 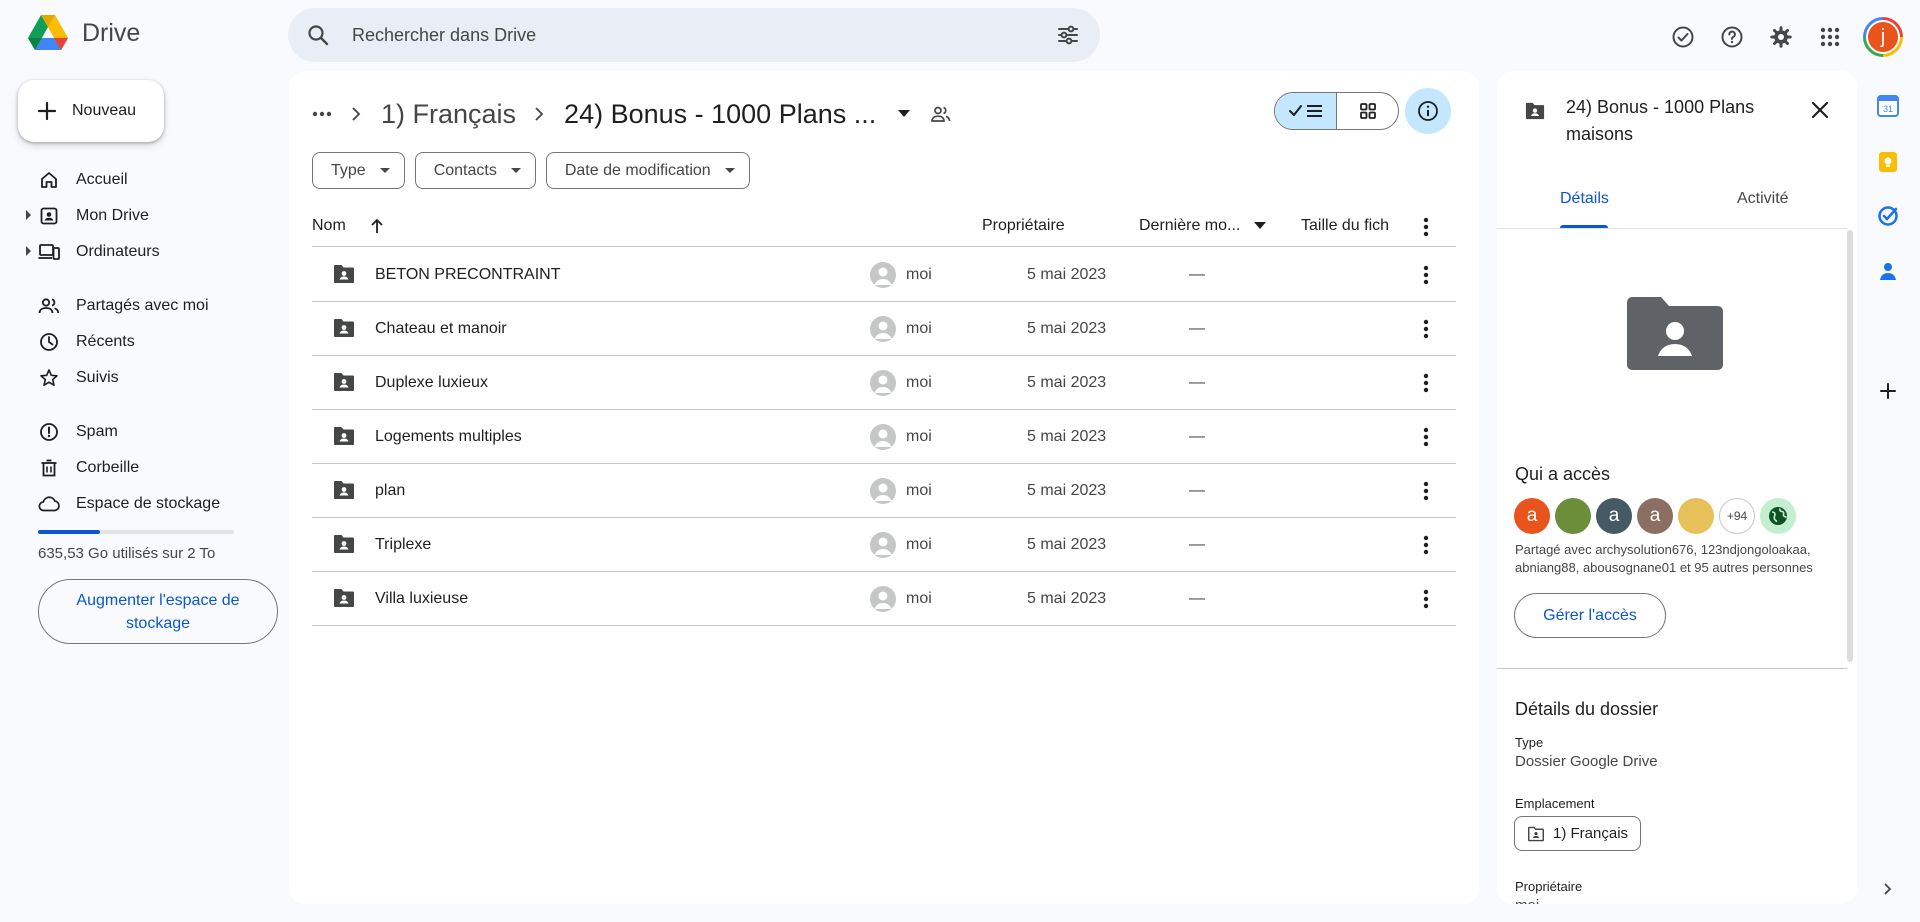 What do you see at coordinates (377, 226) in the screenshot?
I see `sort-ascending-icon` at bounding box center [377, 226].